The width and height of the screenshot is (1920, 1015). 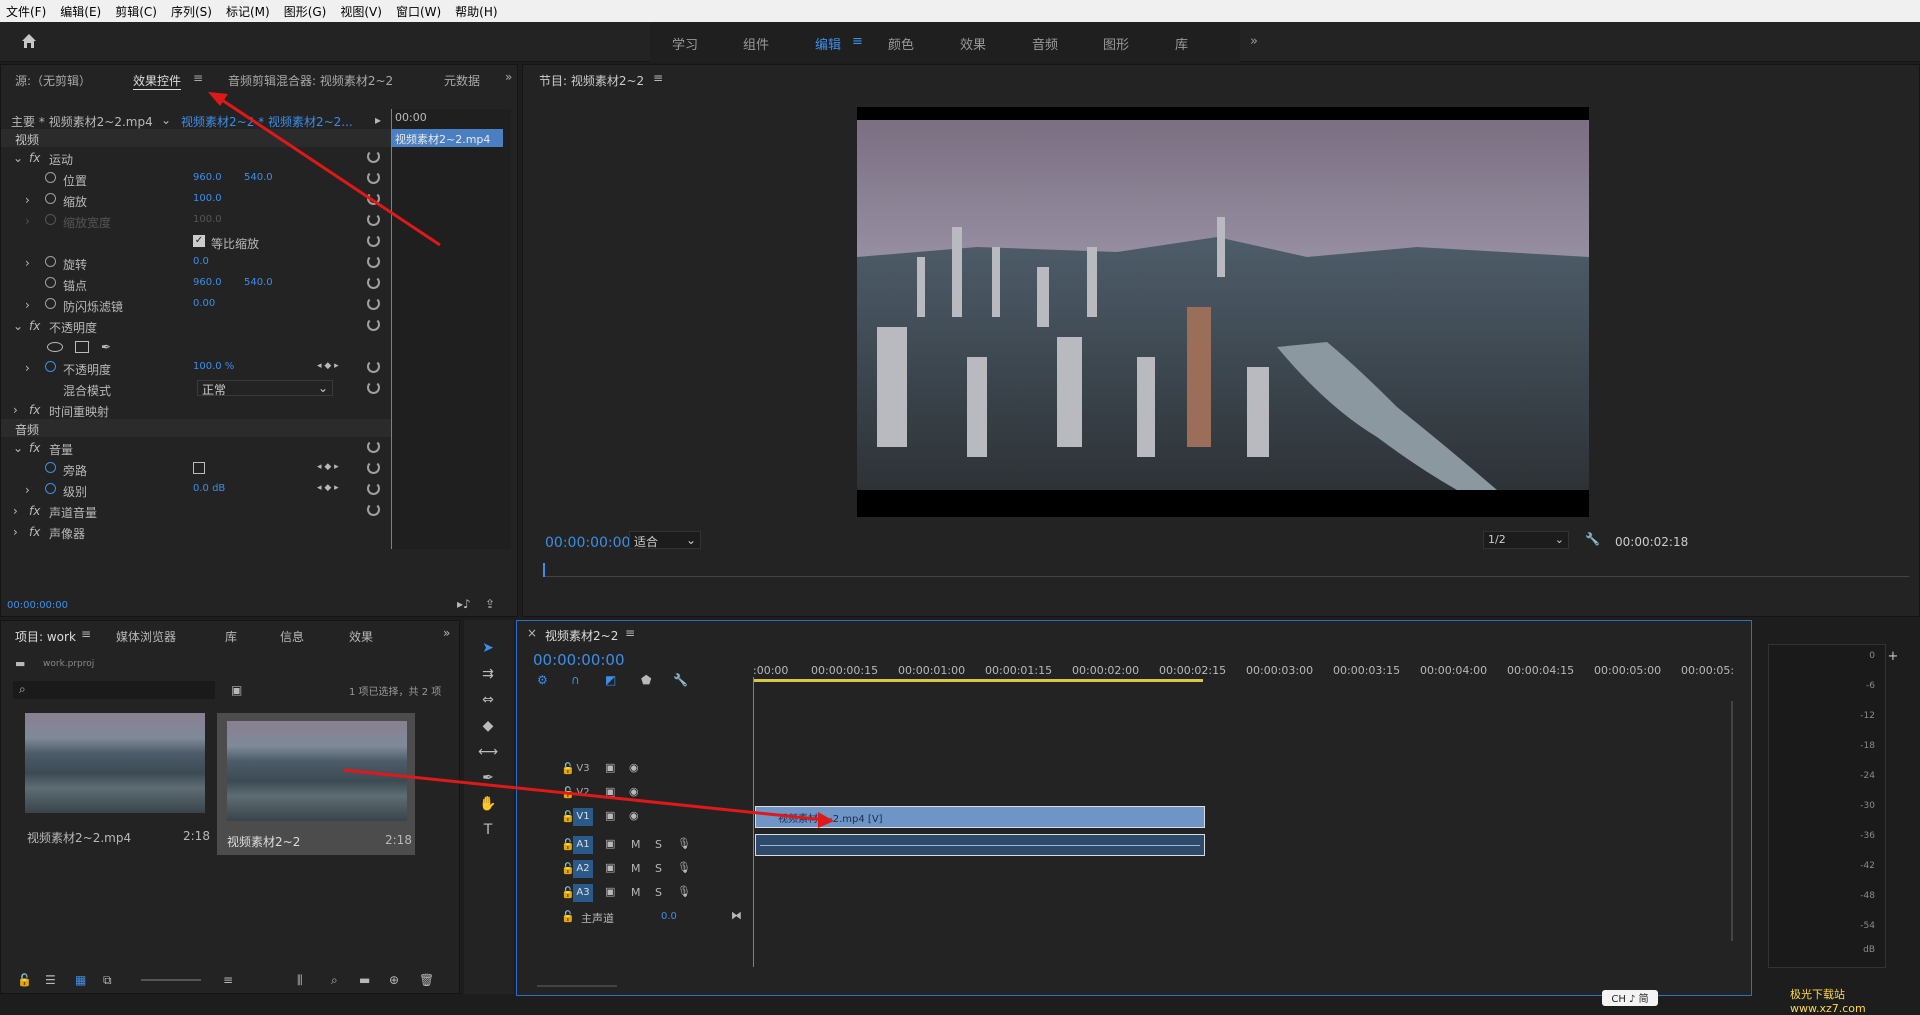 What do you see at coordinates (258, 282) in the screenshot?
I see `anchor-y-value: 540.0` at bounding box center [258, 282].